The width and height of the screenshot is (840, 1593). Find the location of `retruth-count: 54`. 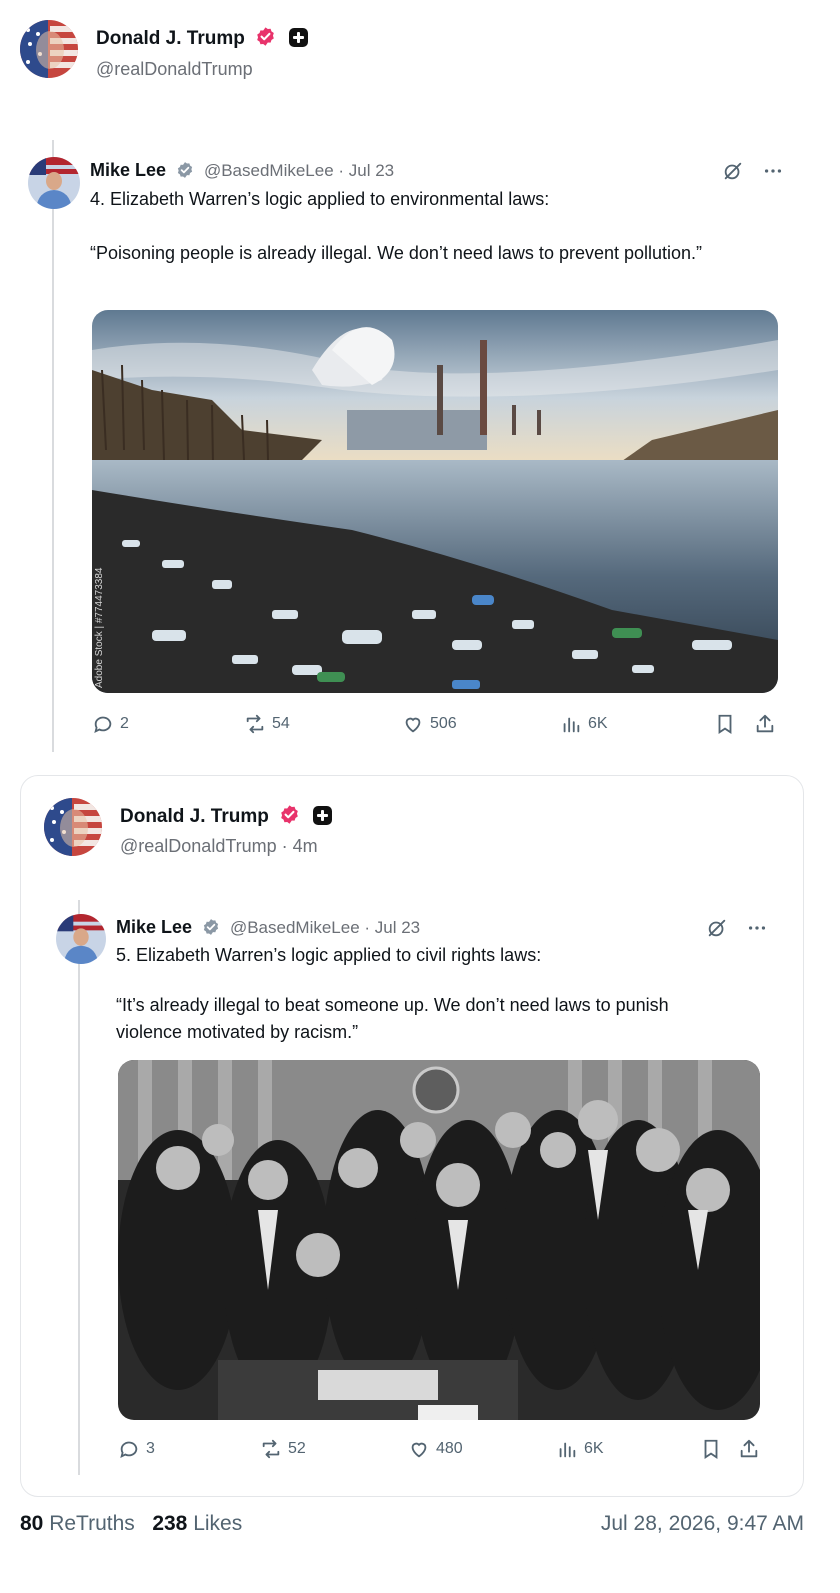

retruth-count: 54 is located at coordinates (281, 723).